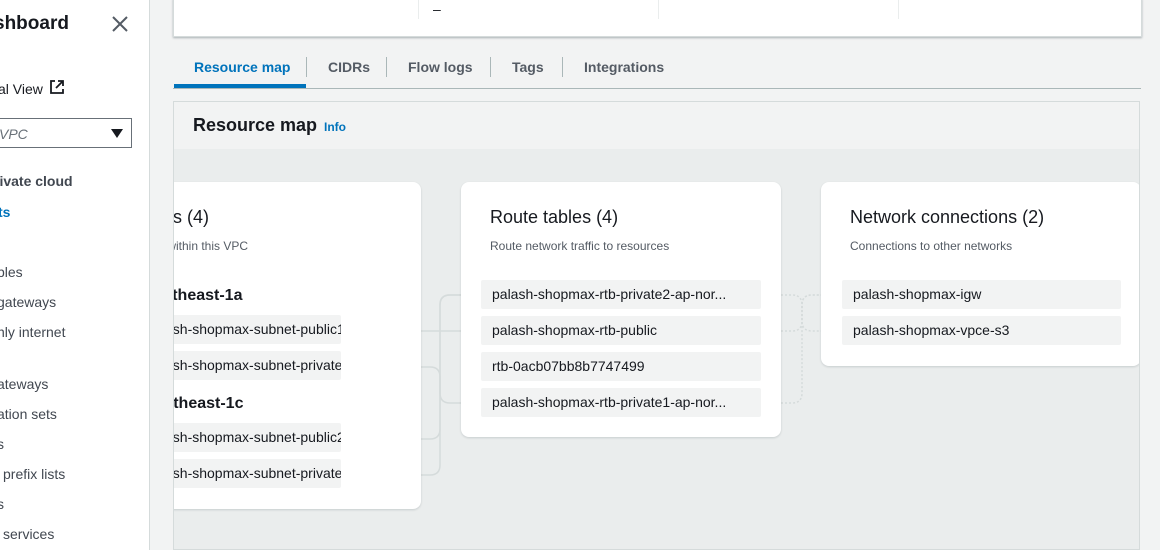  I want to click on vpc-details-panel: –, so click(657, 18).